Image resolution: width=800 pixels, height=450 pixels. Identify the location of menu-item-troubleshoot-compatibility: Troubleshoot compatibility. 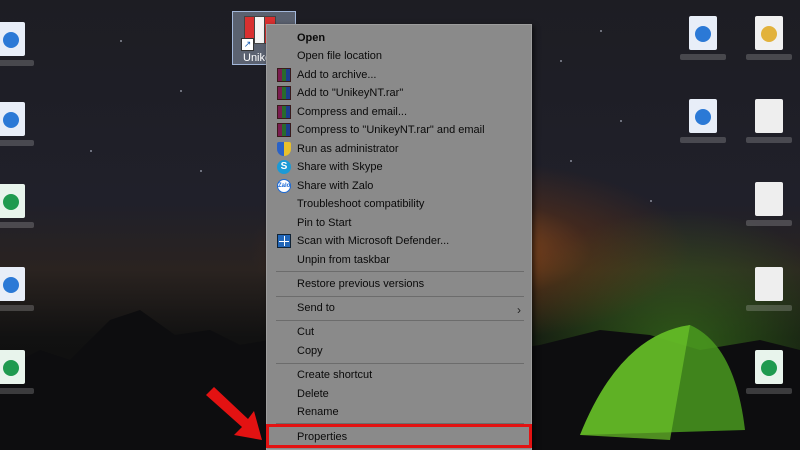
(399, 204).